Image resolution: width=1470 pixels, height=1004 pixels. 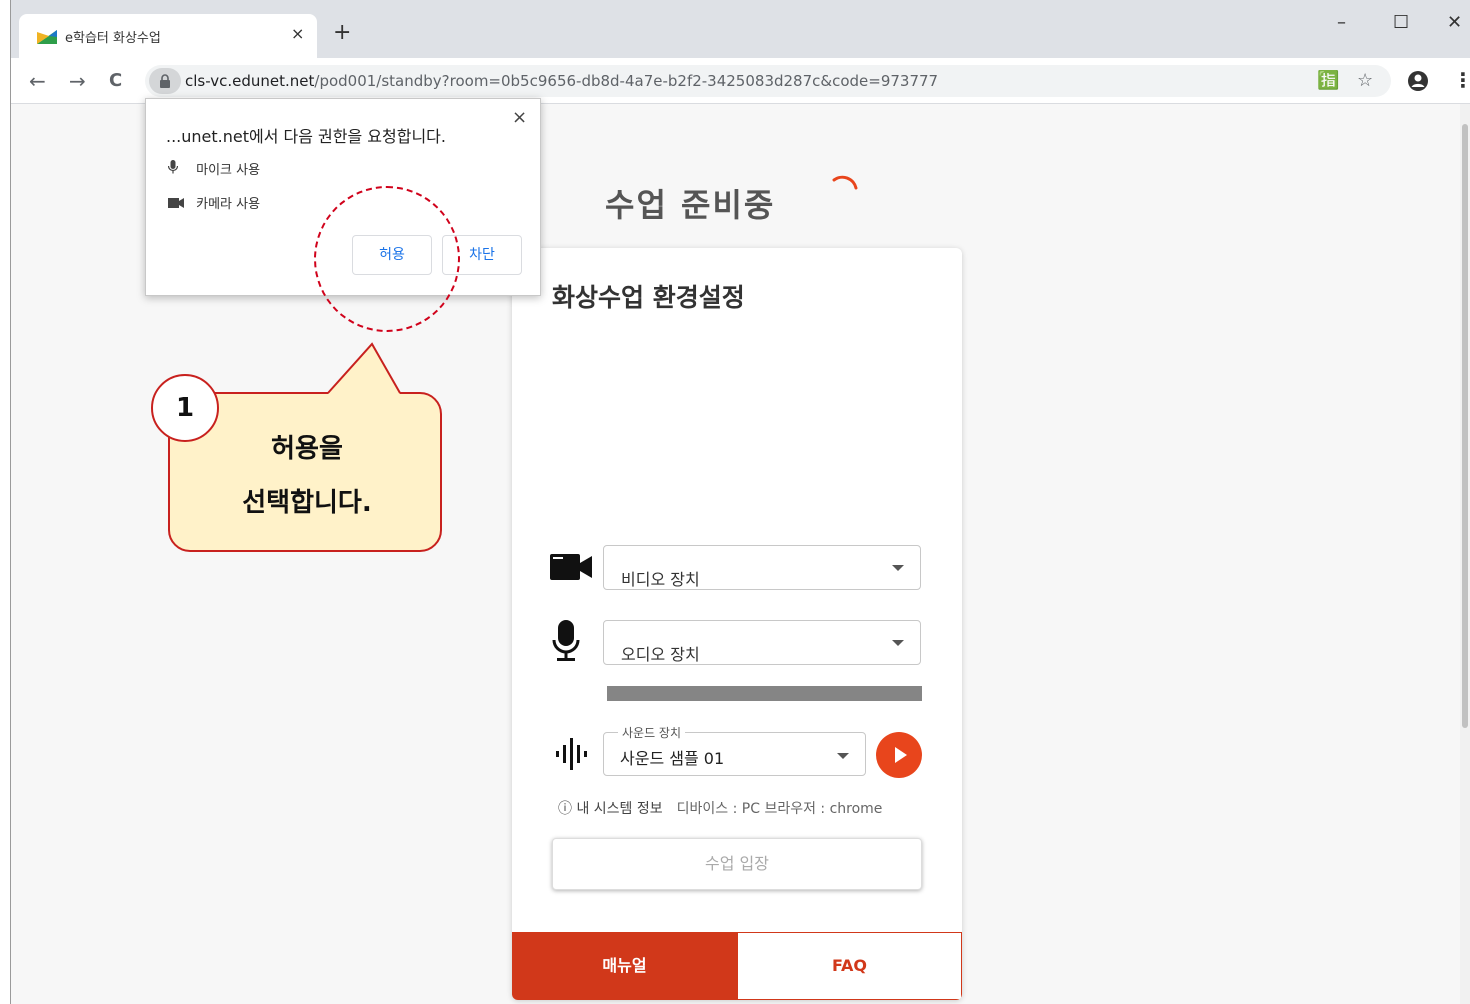 I want to click on page-title: 수업 준비중, so click(x=690, y=205).